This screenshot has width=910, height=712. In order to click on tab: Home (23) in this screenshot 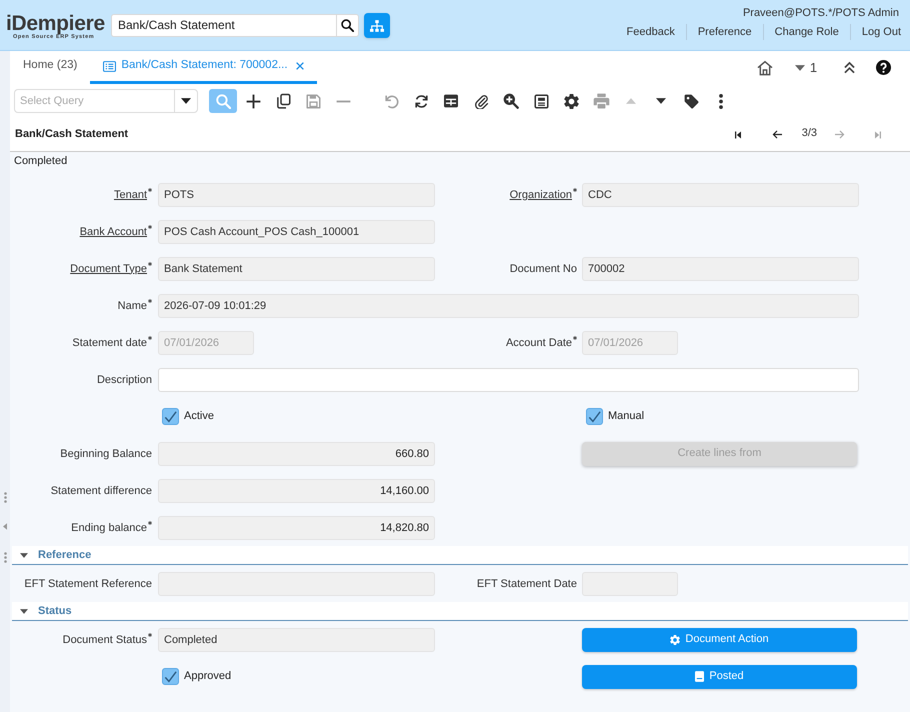, I will do `click(50, 67)`.